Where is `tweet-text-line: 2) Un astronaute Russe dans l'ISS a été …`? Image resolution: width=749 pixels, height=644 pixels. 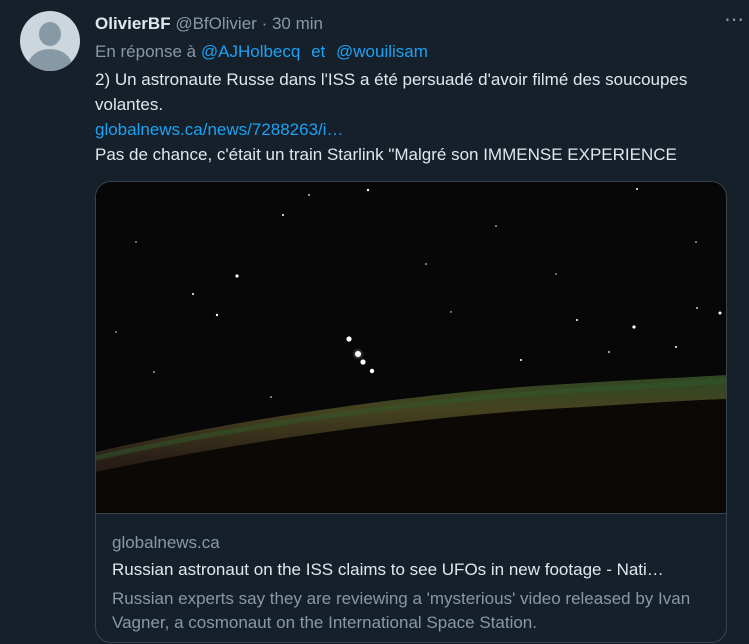 tweet-text-line: 2) Un astronaute Russe dans l'ISS a été … is located at coordinates (391, 92).